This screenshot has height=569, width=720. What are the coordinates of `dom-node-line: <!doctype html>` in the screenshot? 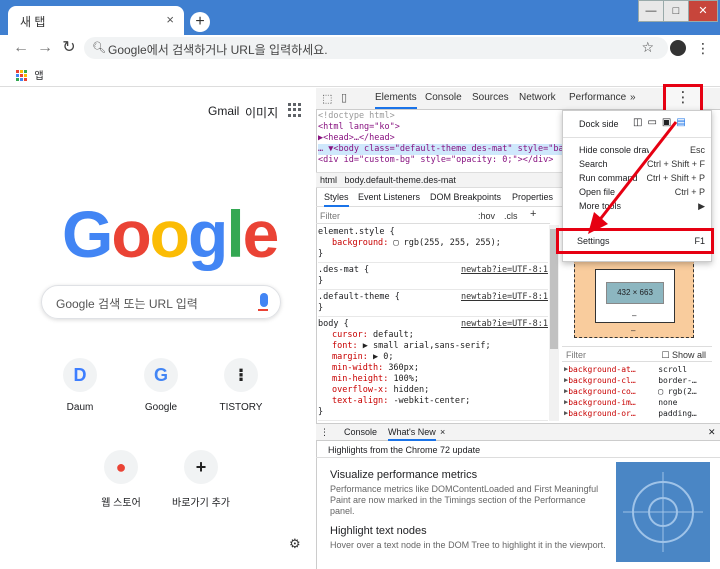 It's located at (440, 116).